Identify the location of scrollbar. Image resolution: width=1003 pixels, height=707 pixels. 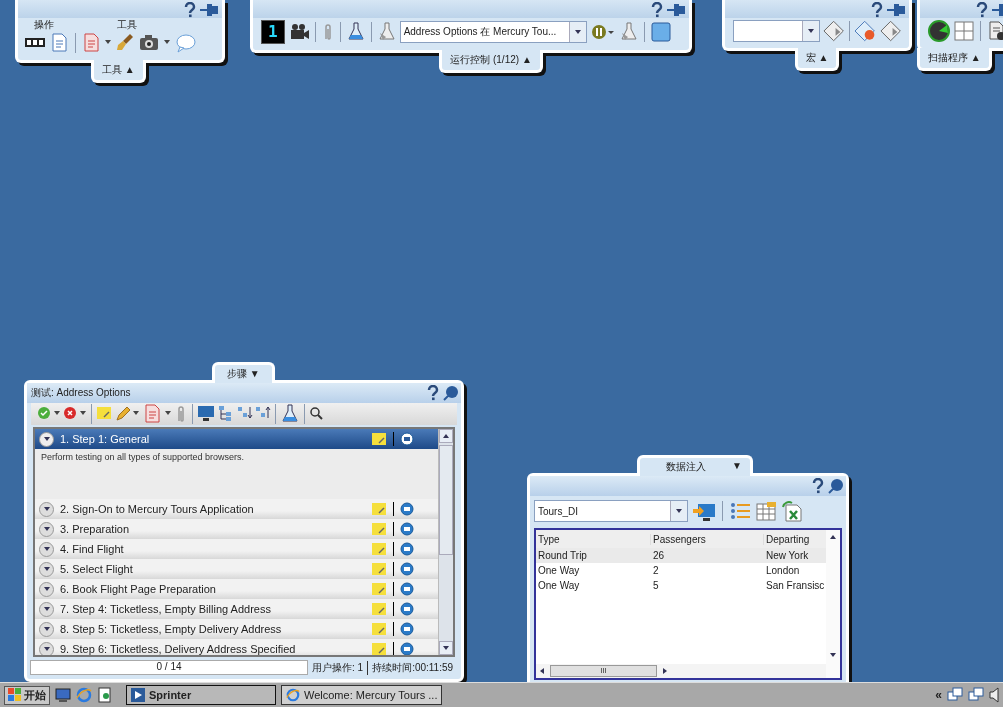
(445, 542).